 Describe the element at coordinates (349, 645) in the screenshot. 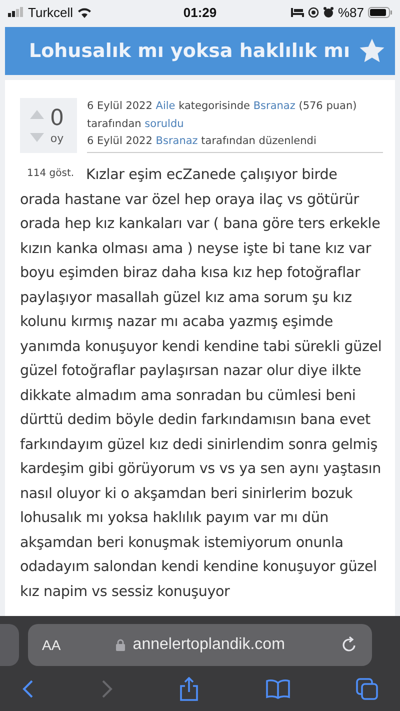

I see `reload-icon` at that location.